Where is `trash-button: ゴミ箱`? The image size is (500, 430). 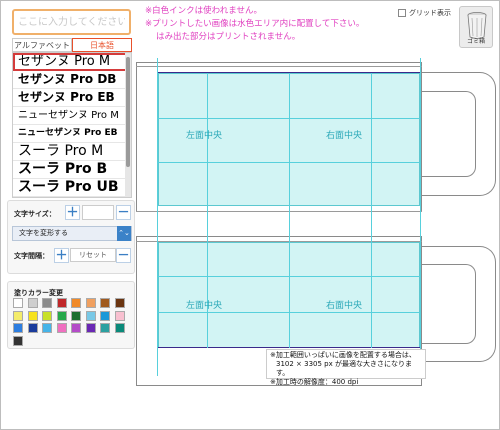 trash-button: ゴミ箱 is located at coordinates (476, 27).